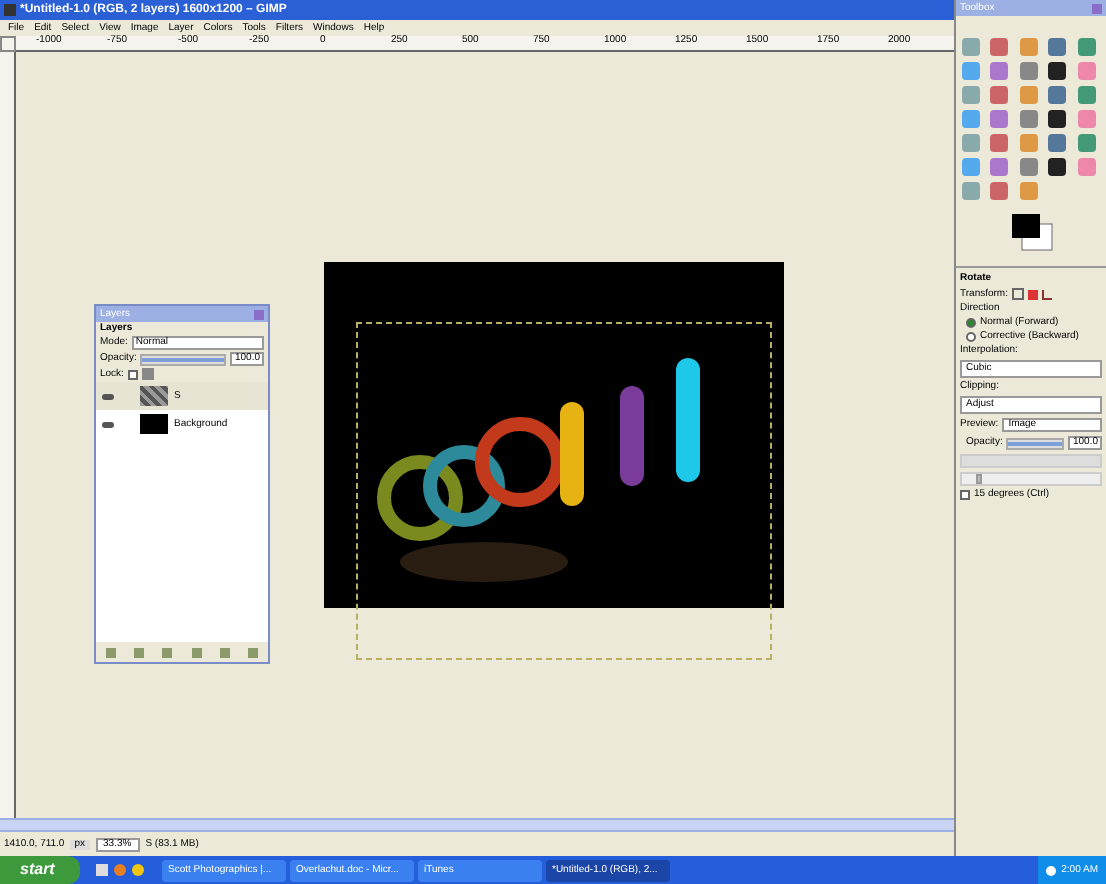 The width and height of the screenshot is (1106, 884). I want to click on slider-thumb, so click(978, 479).